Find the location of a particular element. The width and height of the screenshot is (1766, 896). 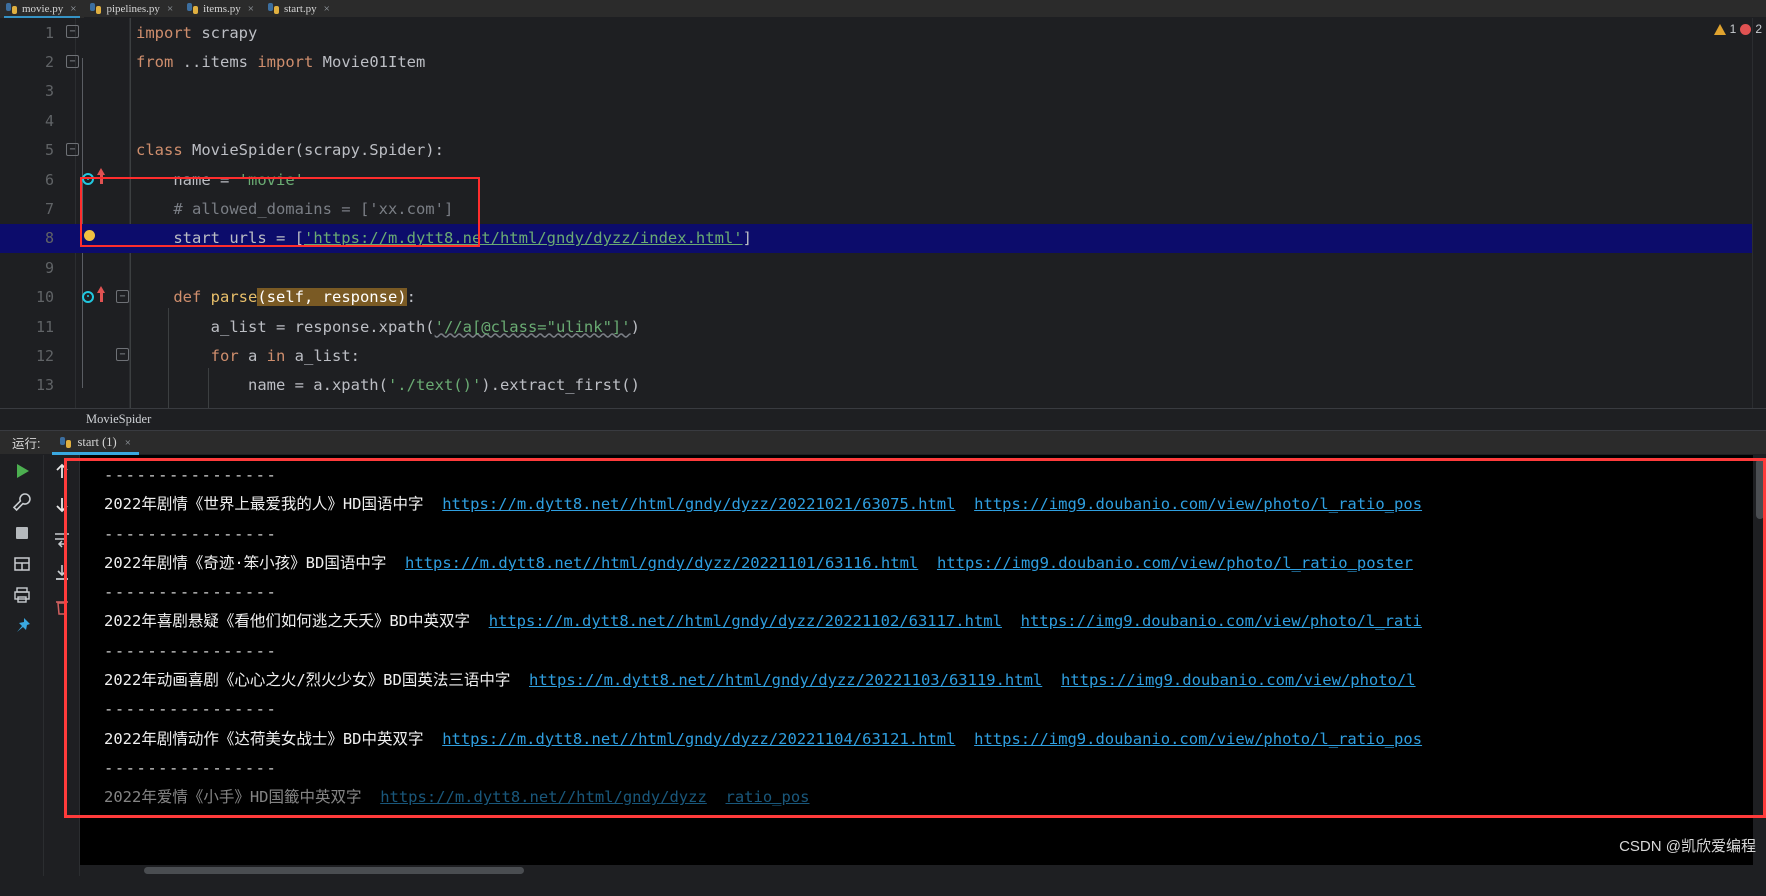

editor-tab-movie: movie.py × is located at coordinates (42, 9).